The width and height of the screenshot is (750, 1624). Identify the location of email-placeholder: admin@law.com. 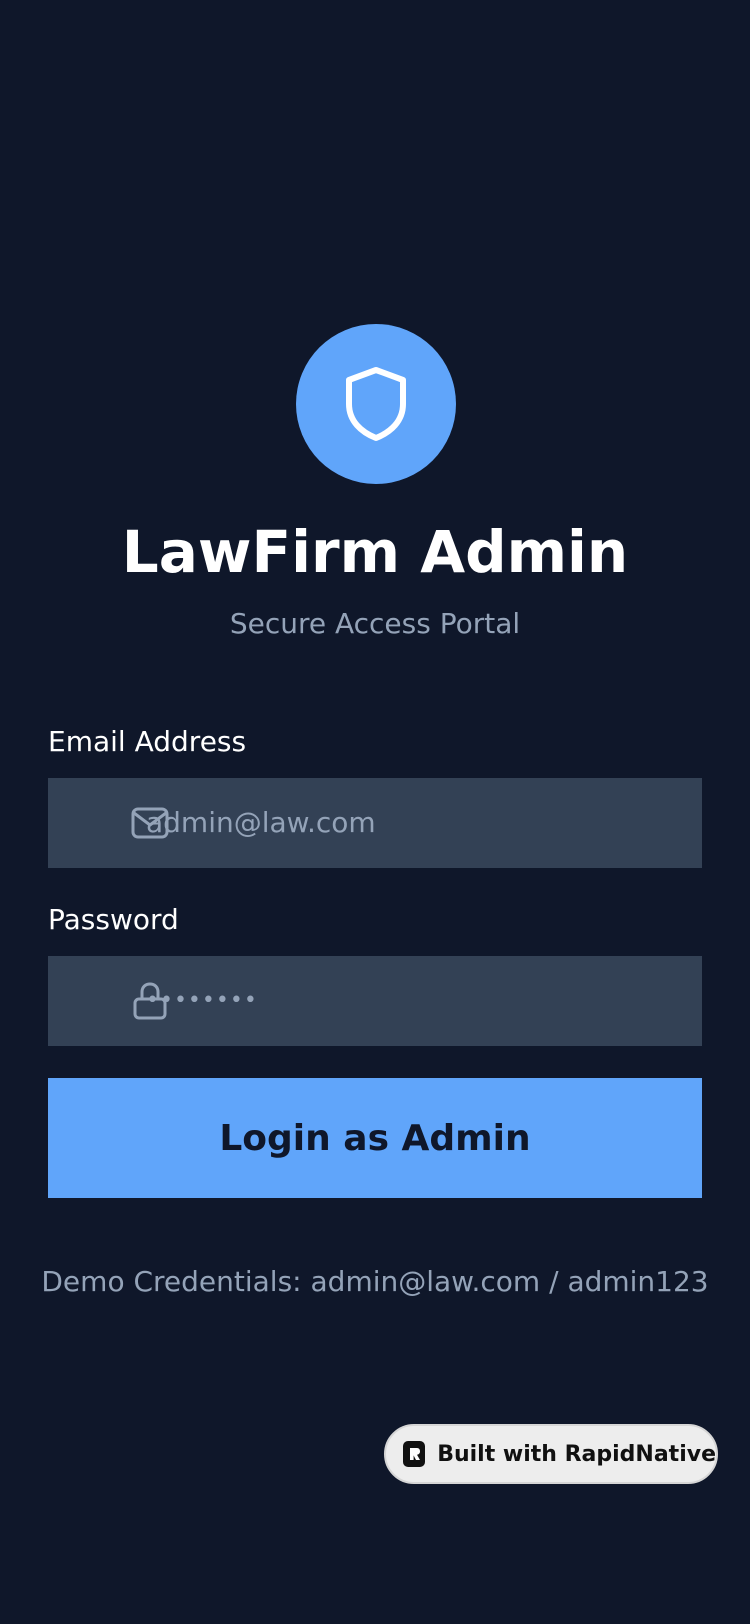
(261, 822).